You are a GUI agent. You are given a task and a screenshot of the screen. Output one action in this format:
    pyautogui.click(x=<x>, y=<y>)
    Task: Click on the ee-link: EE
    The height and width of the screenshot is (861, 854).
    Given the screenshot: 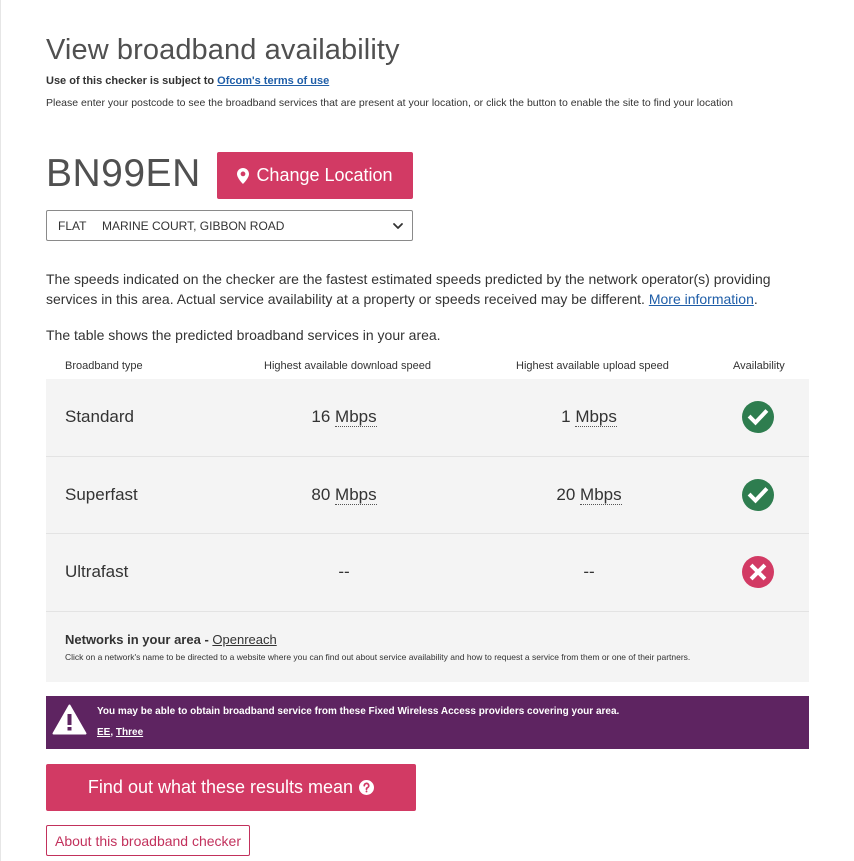 What is the action you would take?
    pyautogui.click(x=103, y=732)
    